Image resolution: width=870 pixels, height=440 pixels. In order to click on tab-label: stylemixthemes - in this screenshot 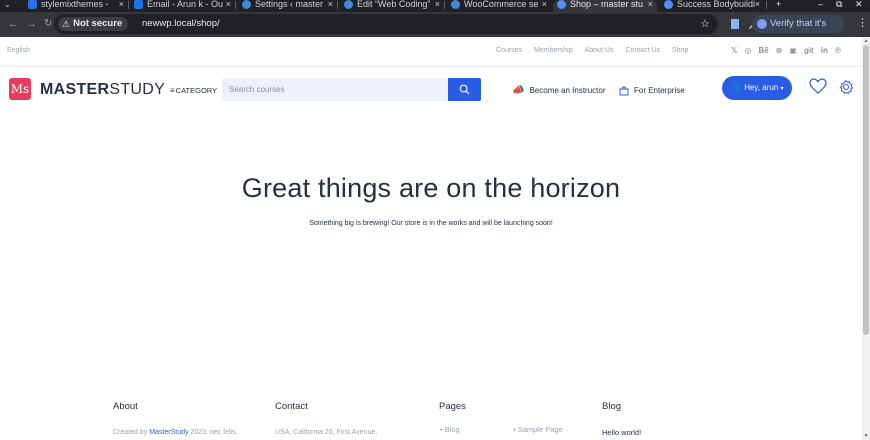, I will do `click(75, 4)`.